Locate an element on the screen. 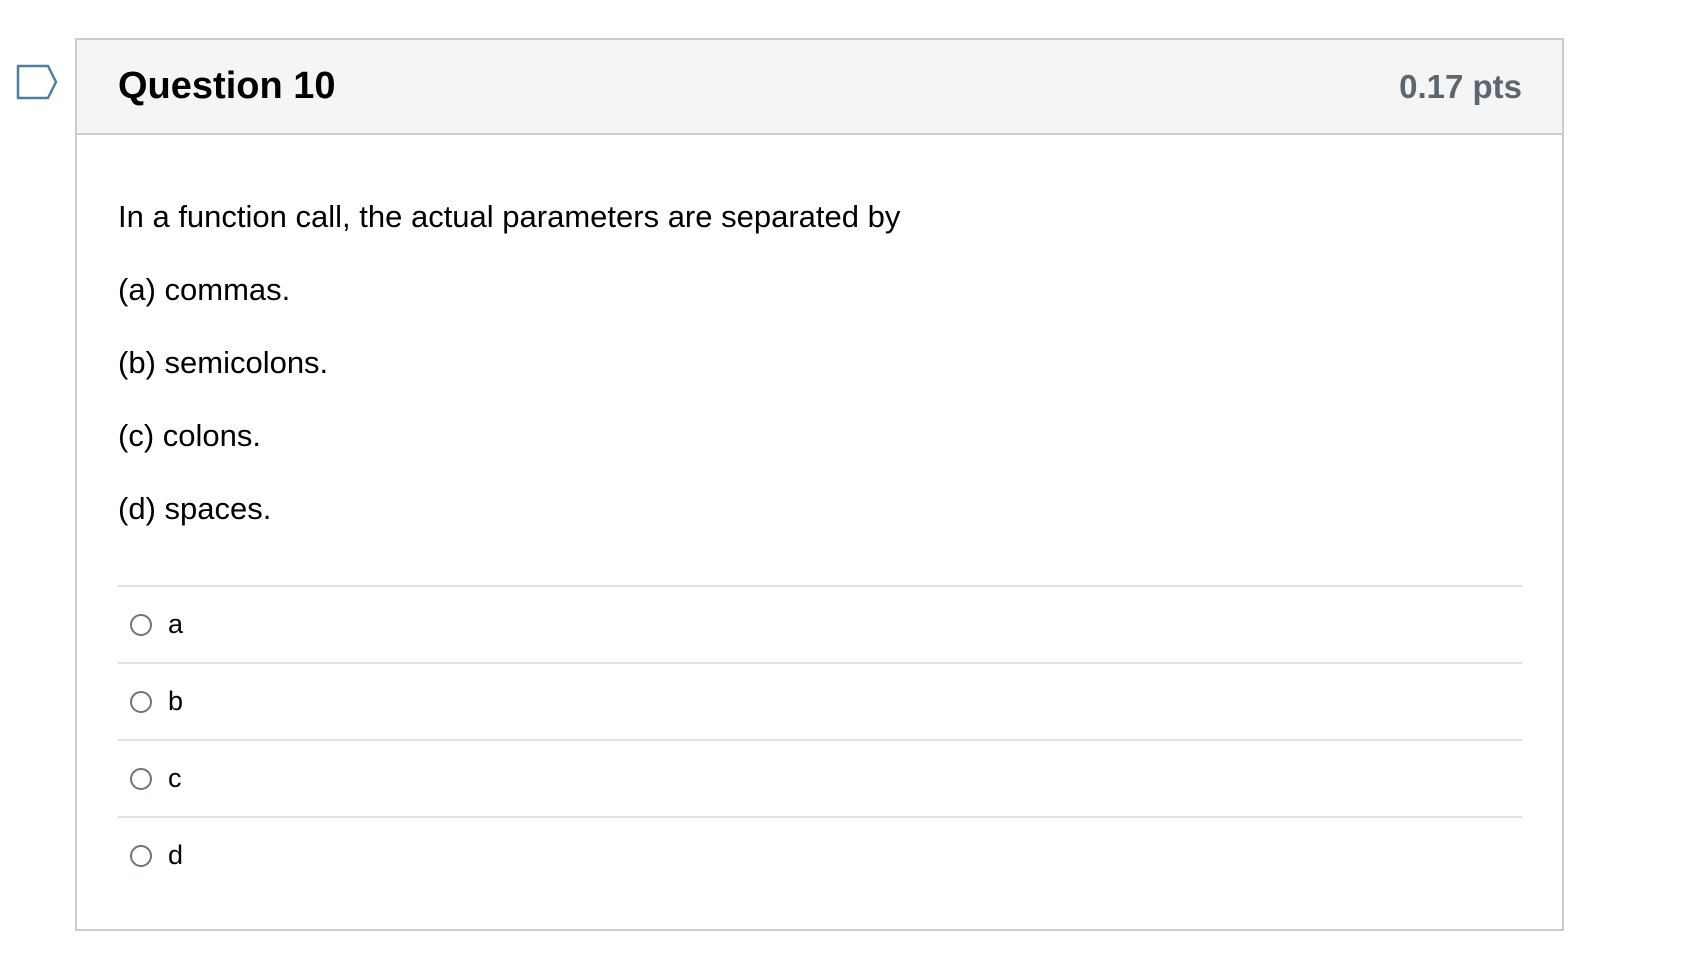 This screenshot has height=956, width=1700. answer-option-b: b is located at coordinates (820, 702).